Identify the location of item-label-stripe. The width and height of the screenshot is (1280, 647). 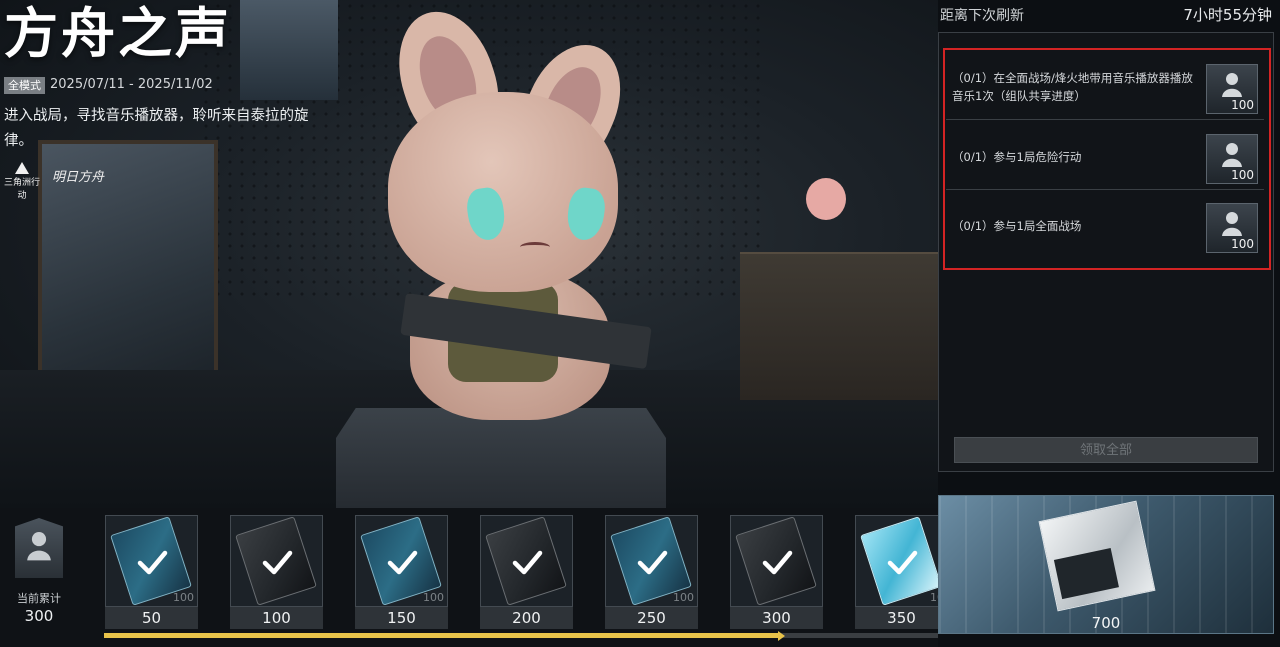
(1086, 573).